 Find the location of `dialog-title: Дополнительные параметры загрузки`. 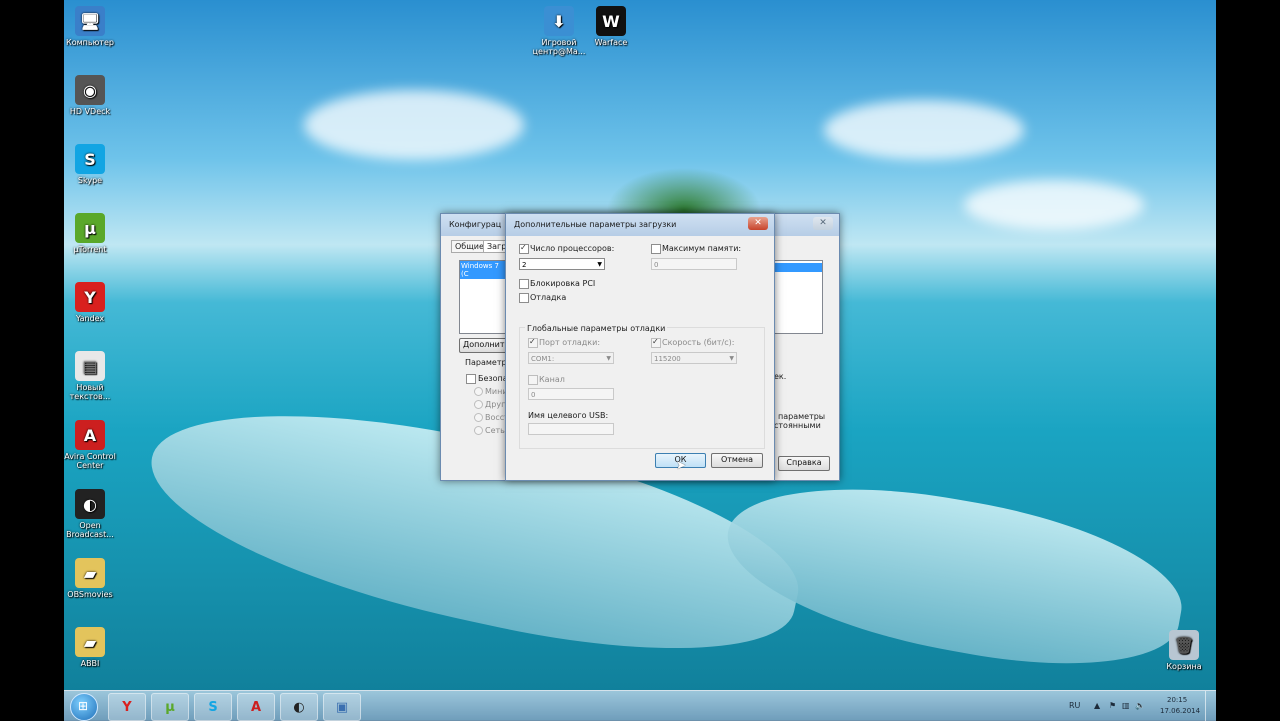

dialog-title: Дополнительные параметры загрузки is located at coordinates (595, 224).